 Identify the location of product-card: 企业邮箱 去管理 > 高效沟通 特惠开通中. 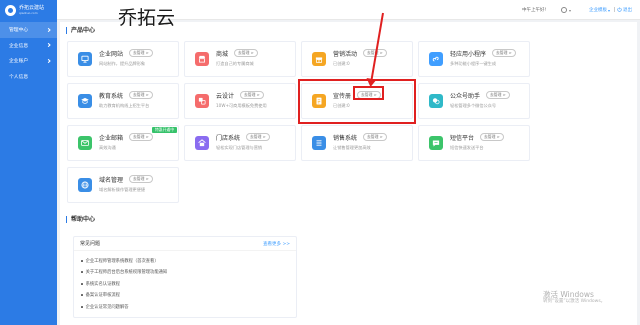
(123, 143).